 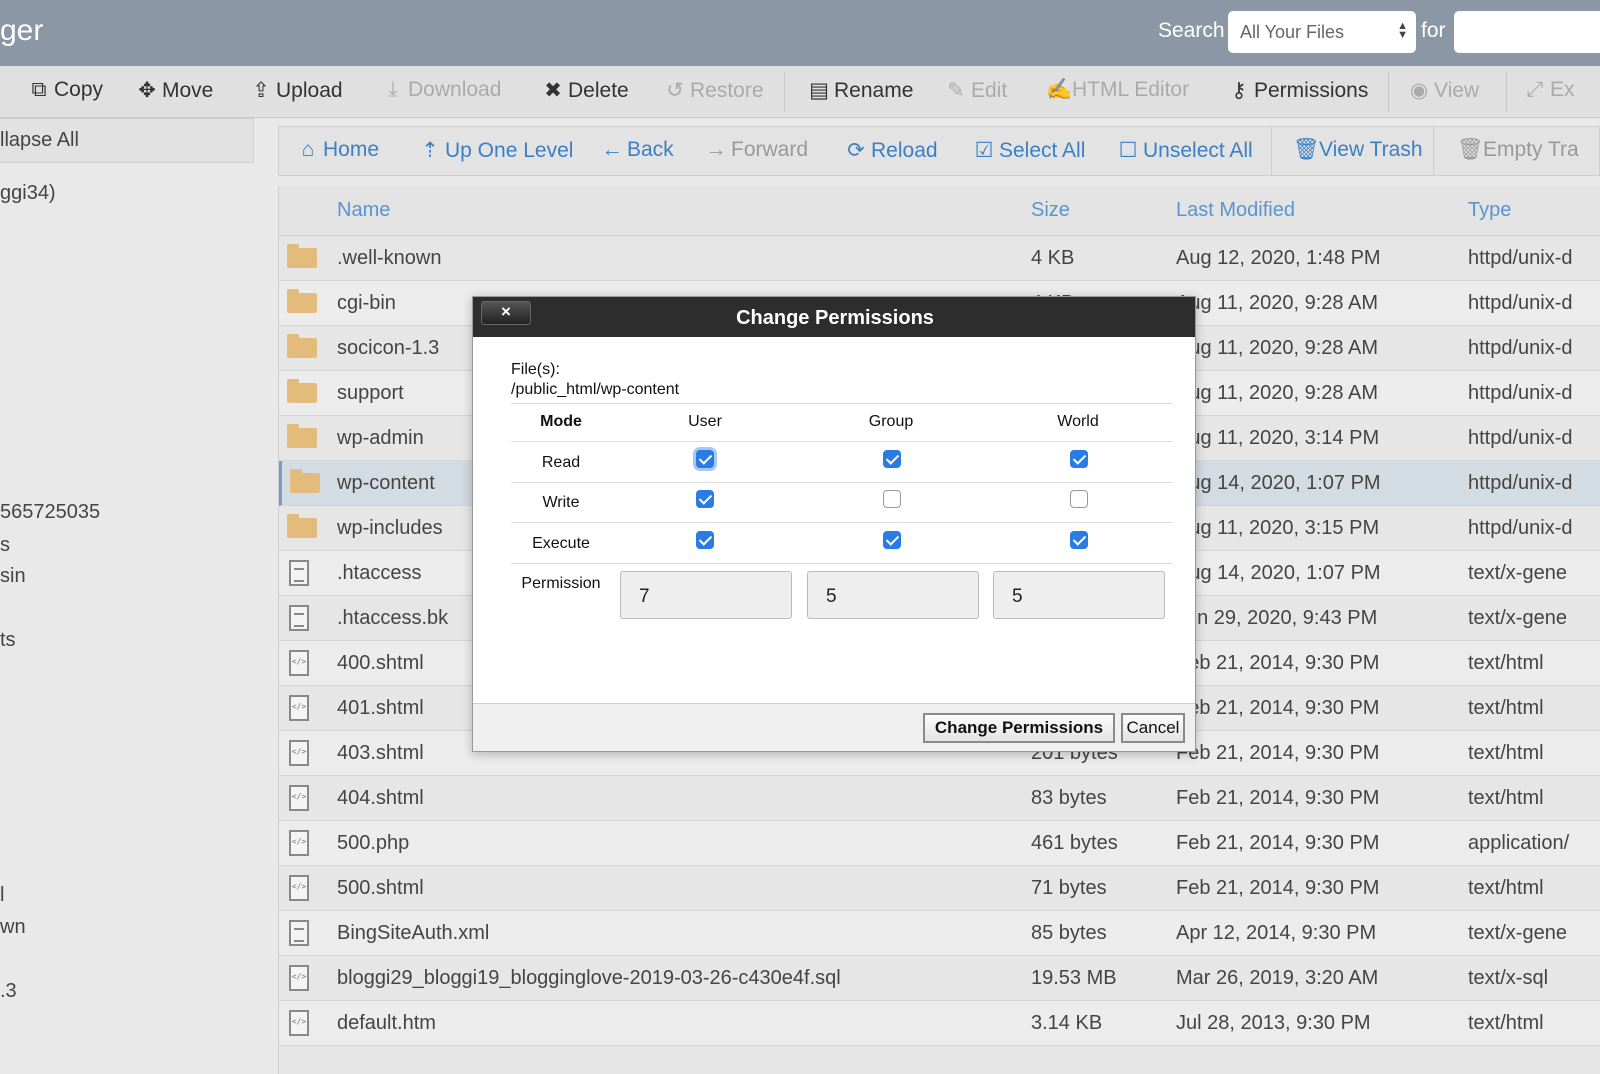 What do you see at coordinates (1489, 210) in the screenshot?
I see `column-header-type: Type` at bounding box center [1489, 210].